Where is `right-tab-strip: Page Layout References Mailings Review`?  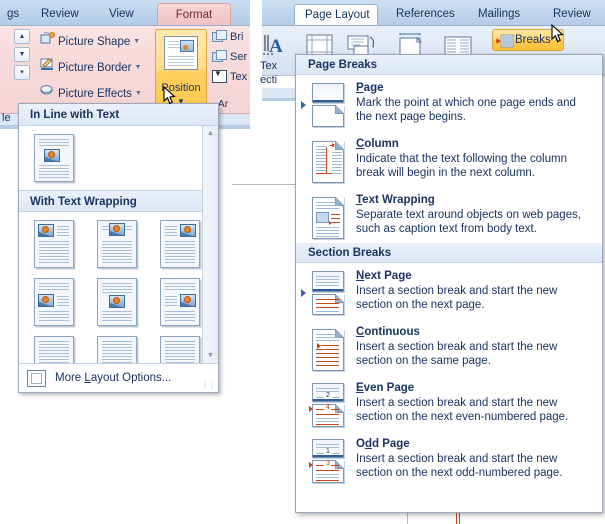 right-tab-strip: Page Layout References Mailings Review is located at coordinates (433, 13).